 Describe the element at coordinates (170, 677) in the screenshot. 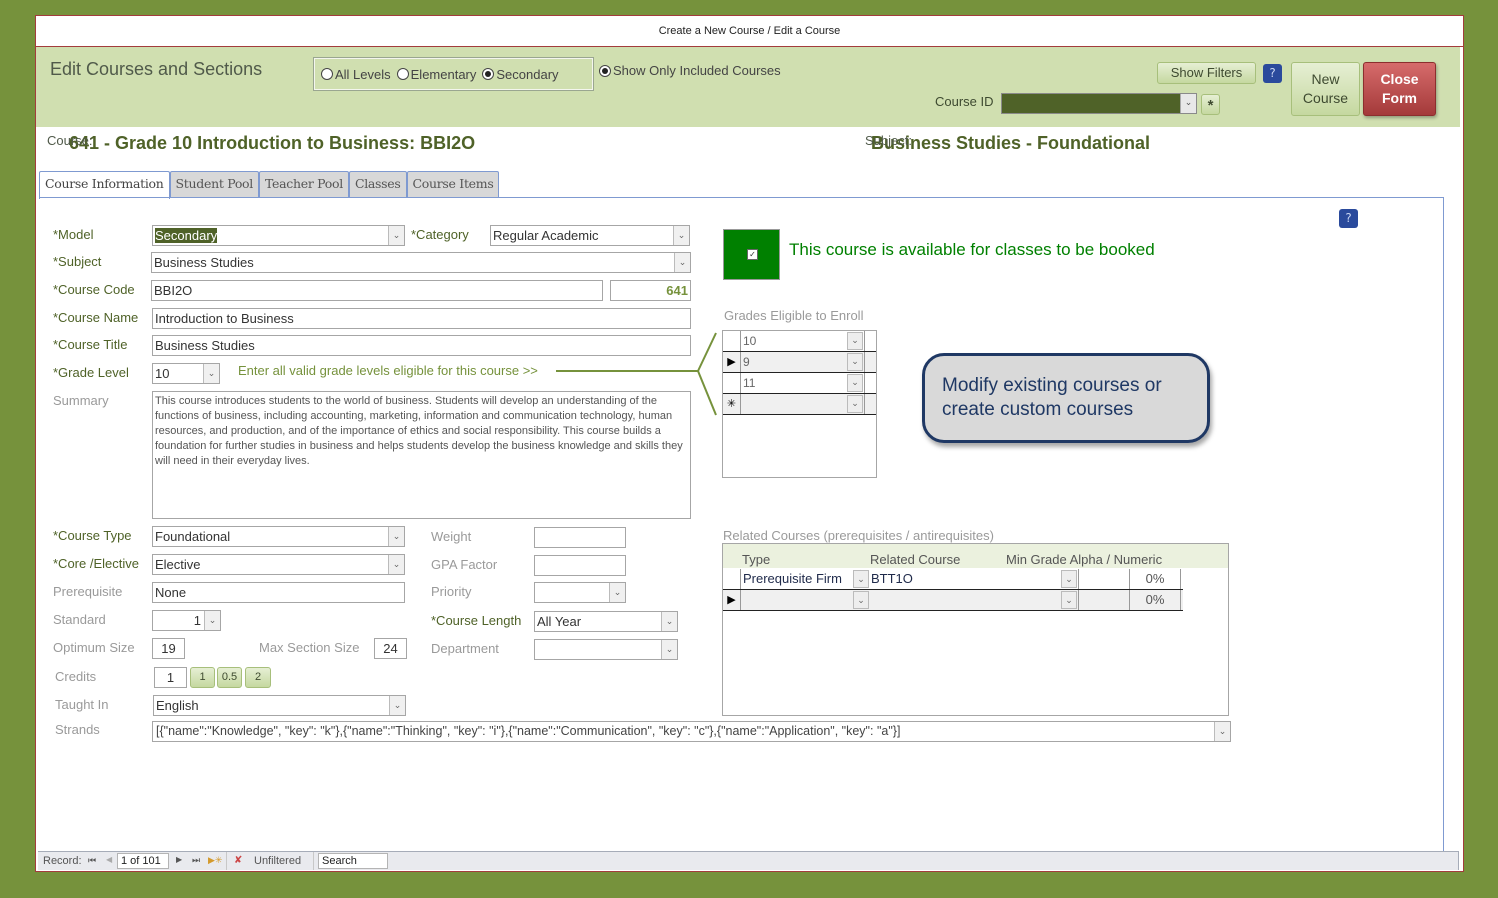

I see `credits-input: 1` at that location.